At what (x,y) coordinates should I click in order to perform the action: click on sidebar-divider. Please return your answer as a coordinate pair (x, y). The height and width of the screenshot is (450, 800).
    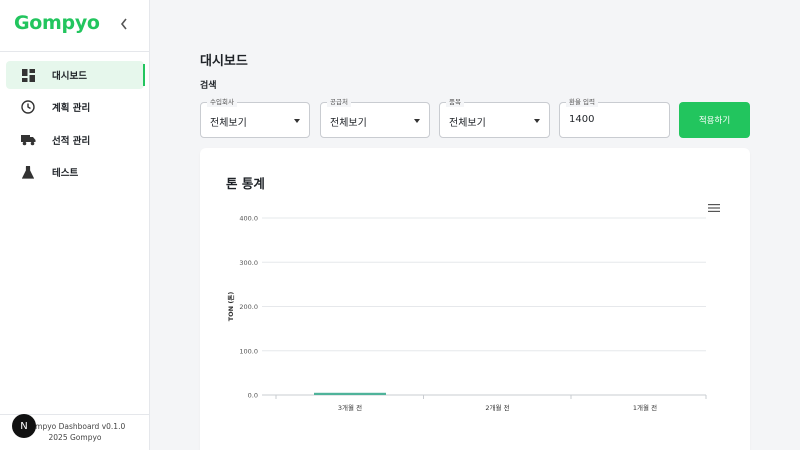
    Looking at the image, I should click on (74, 51).